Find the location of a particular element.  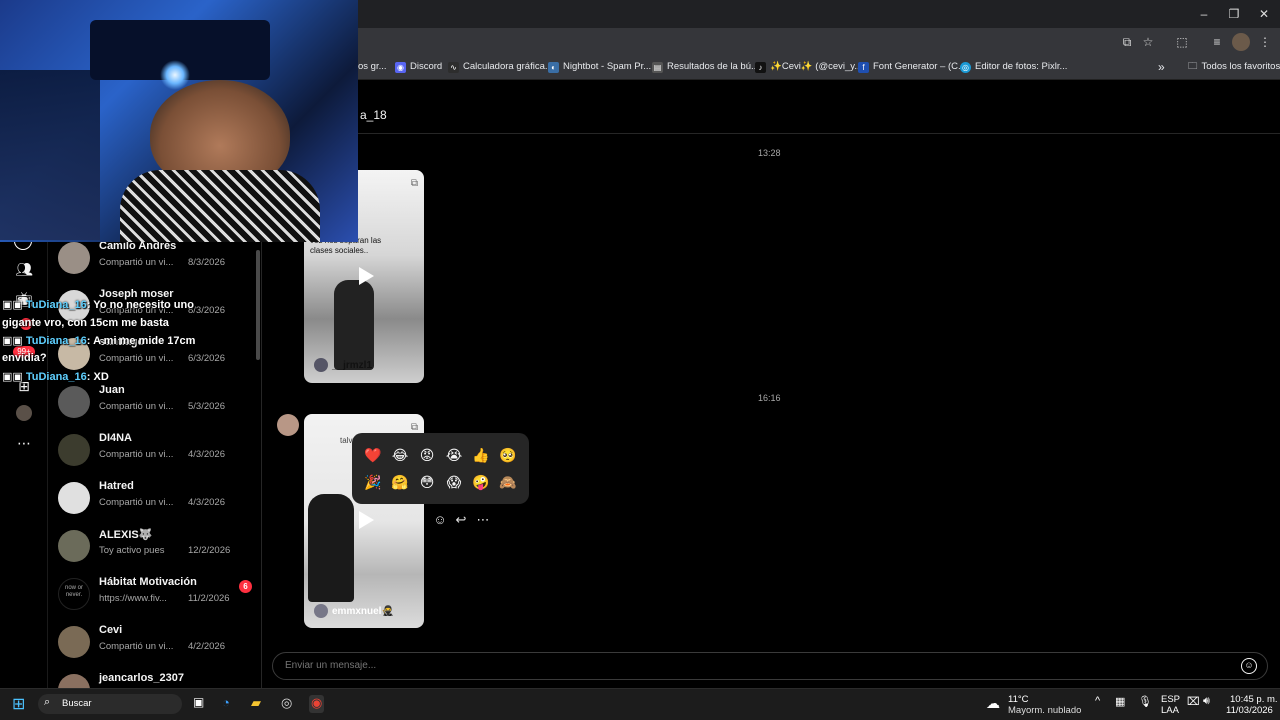

network-icon: ⌧ is located at coordinates (1193, 704).